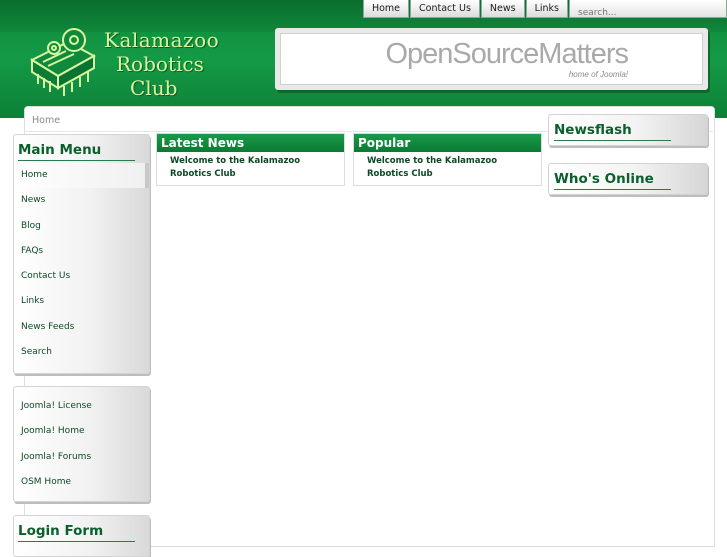 Image resolution: width=727 pixels, height=557 pixels. Describe the element at coordinates (81, 276) in the screenshot. I see `menu-item-contact-us: Contact Us` at that location.